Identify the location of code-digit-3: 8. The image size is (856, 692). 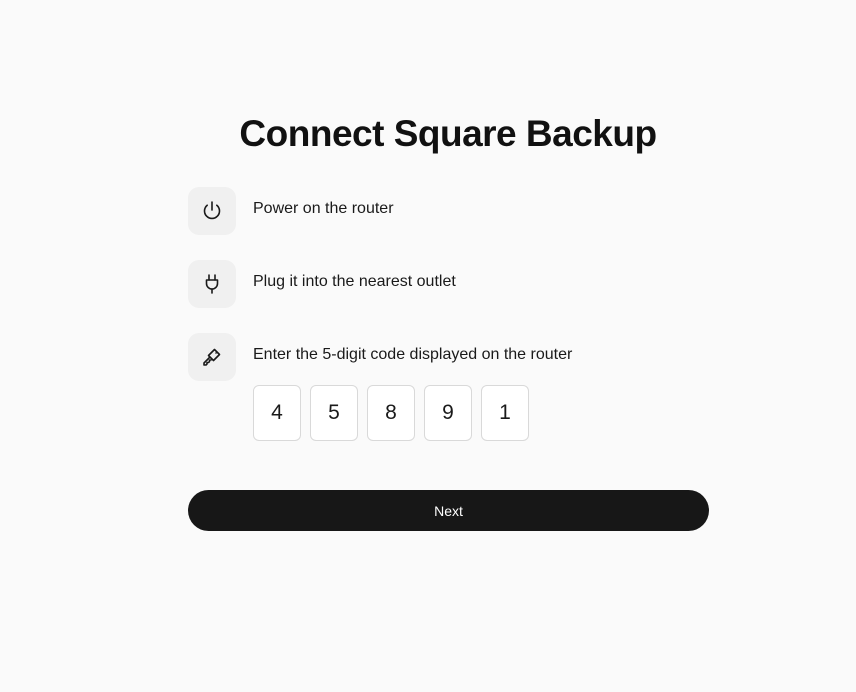
(391, 413).